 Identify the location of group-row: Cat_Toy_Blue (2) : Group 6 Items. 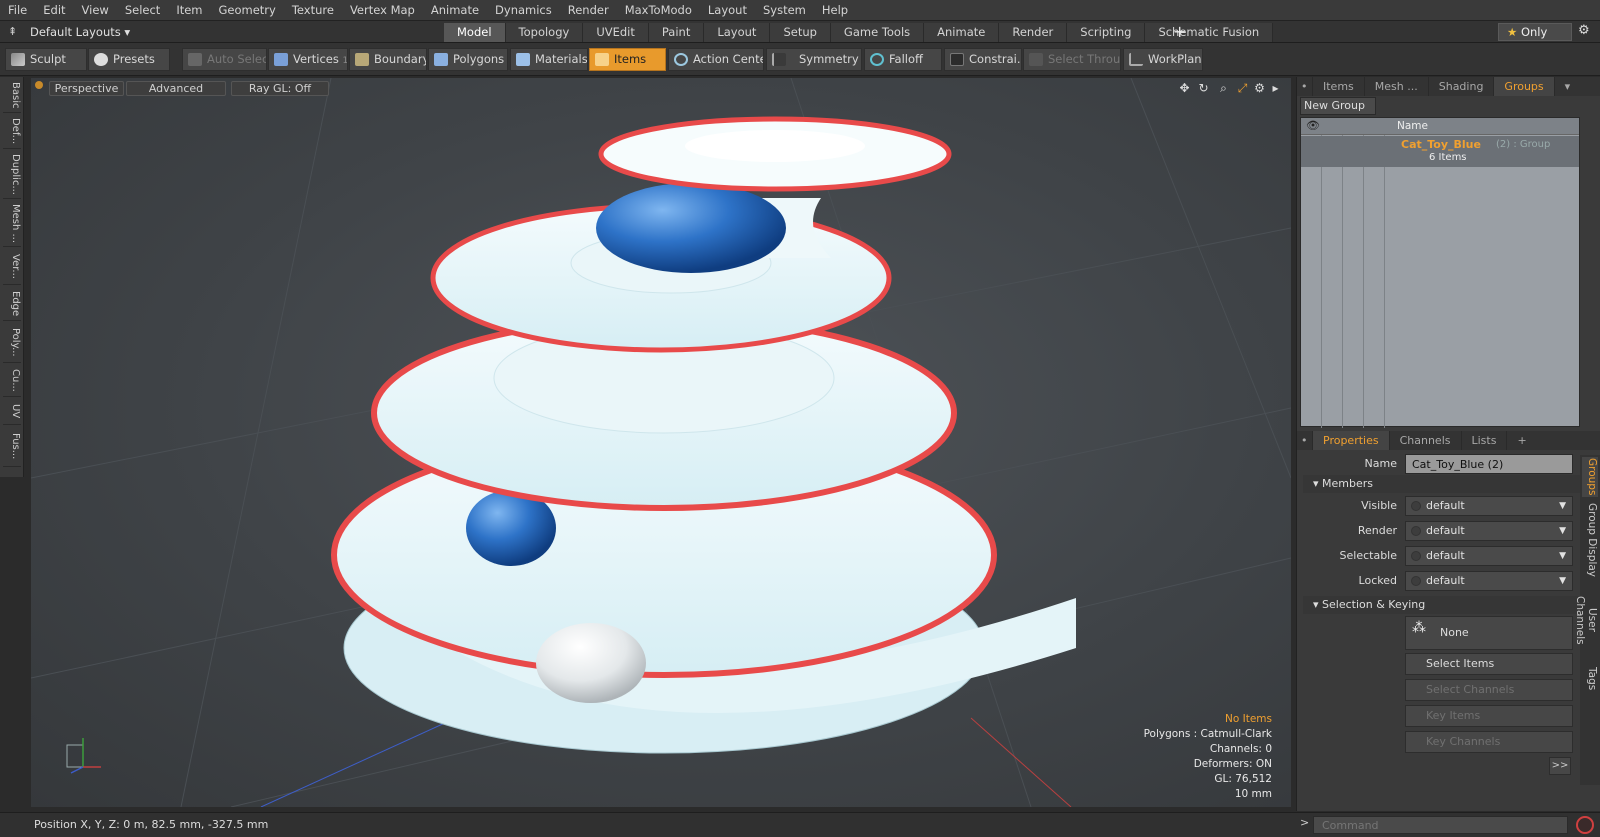
(1440, 151).